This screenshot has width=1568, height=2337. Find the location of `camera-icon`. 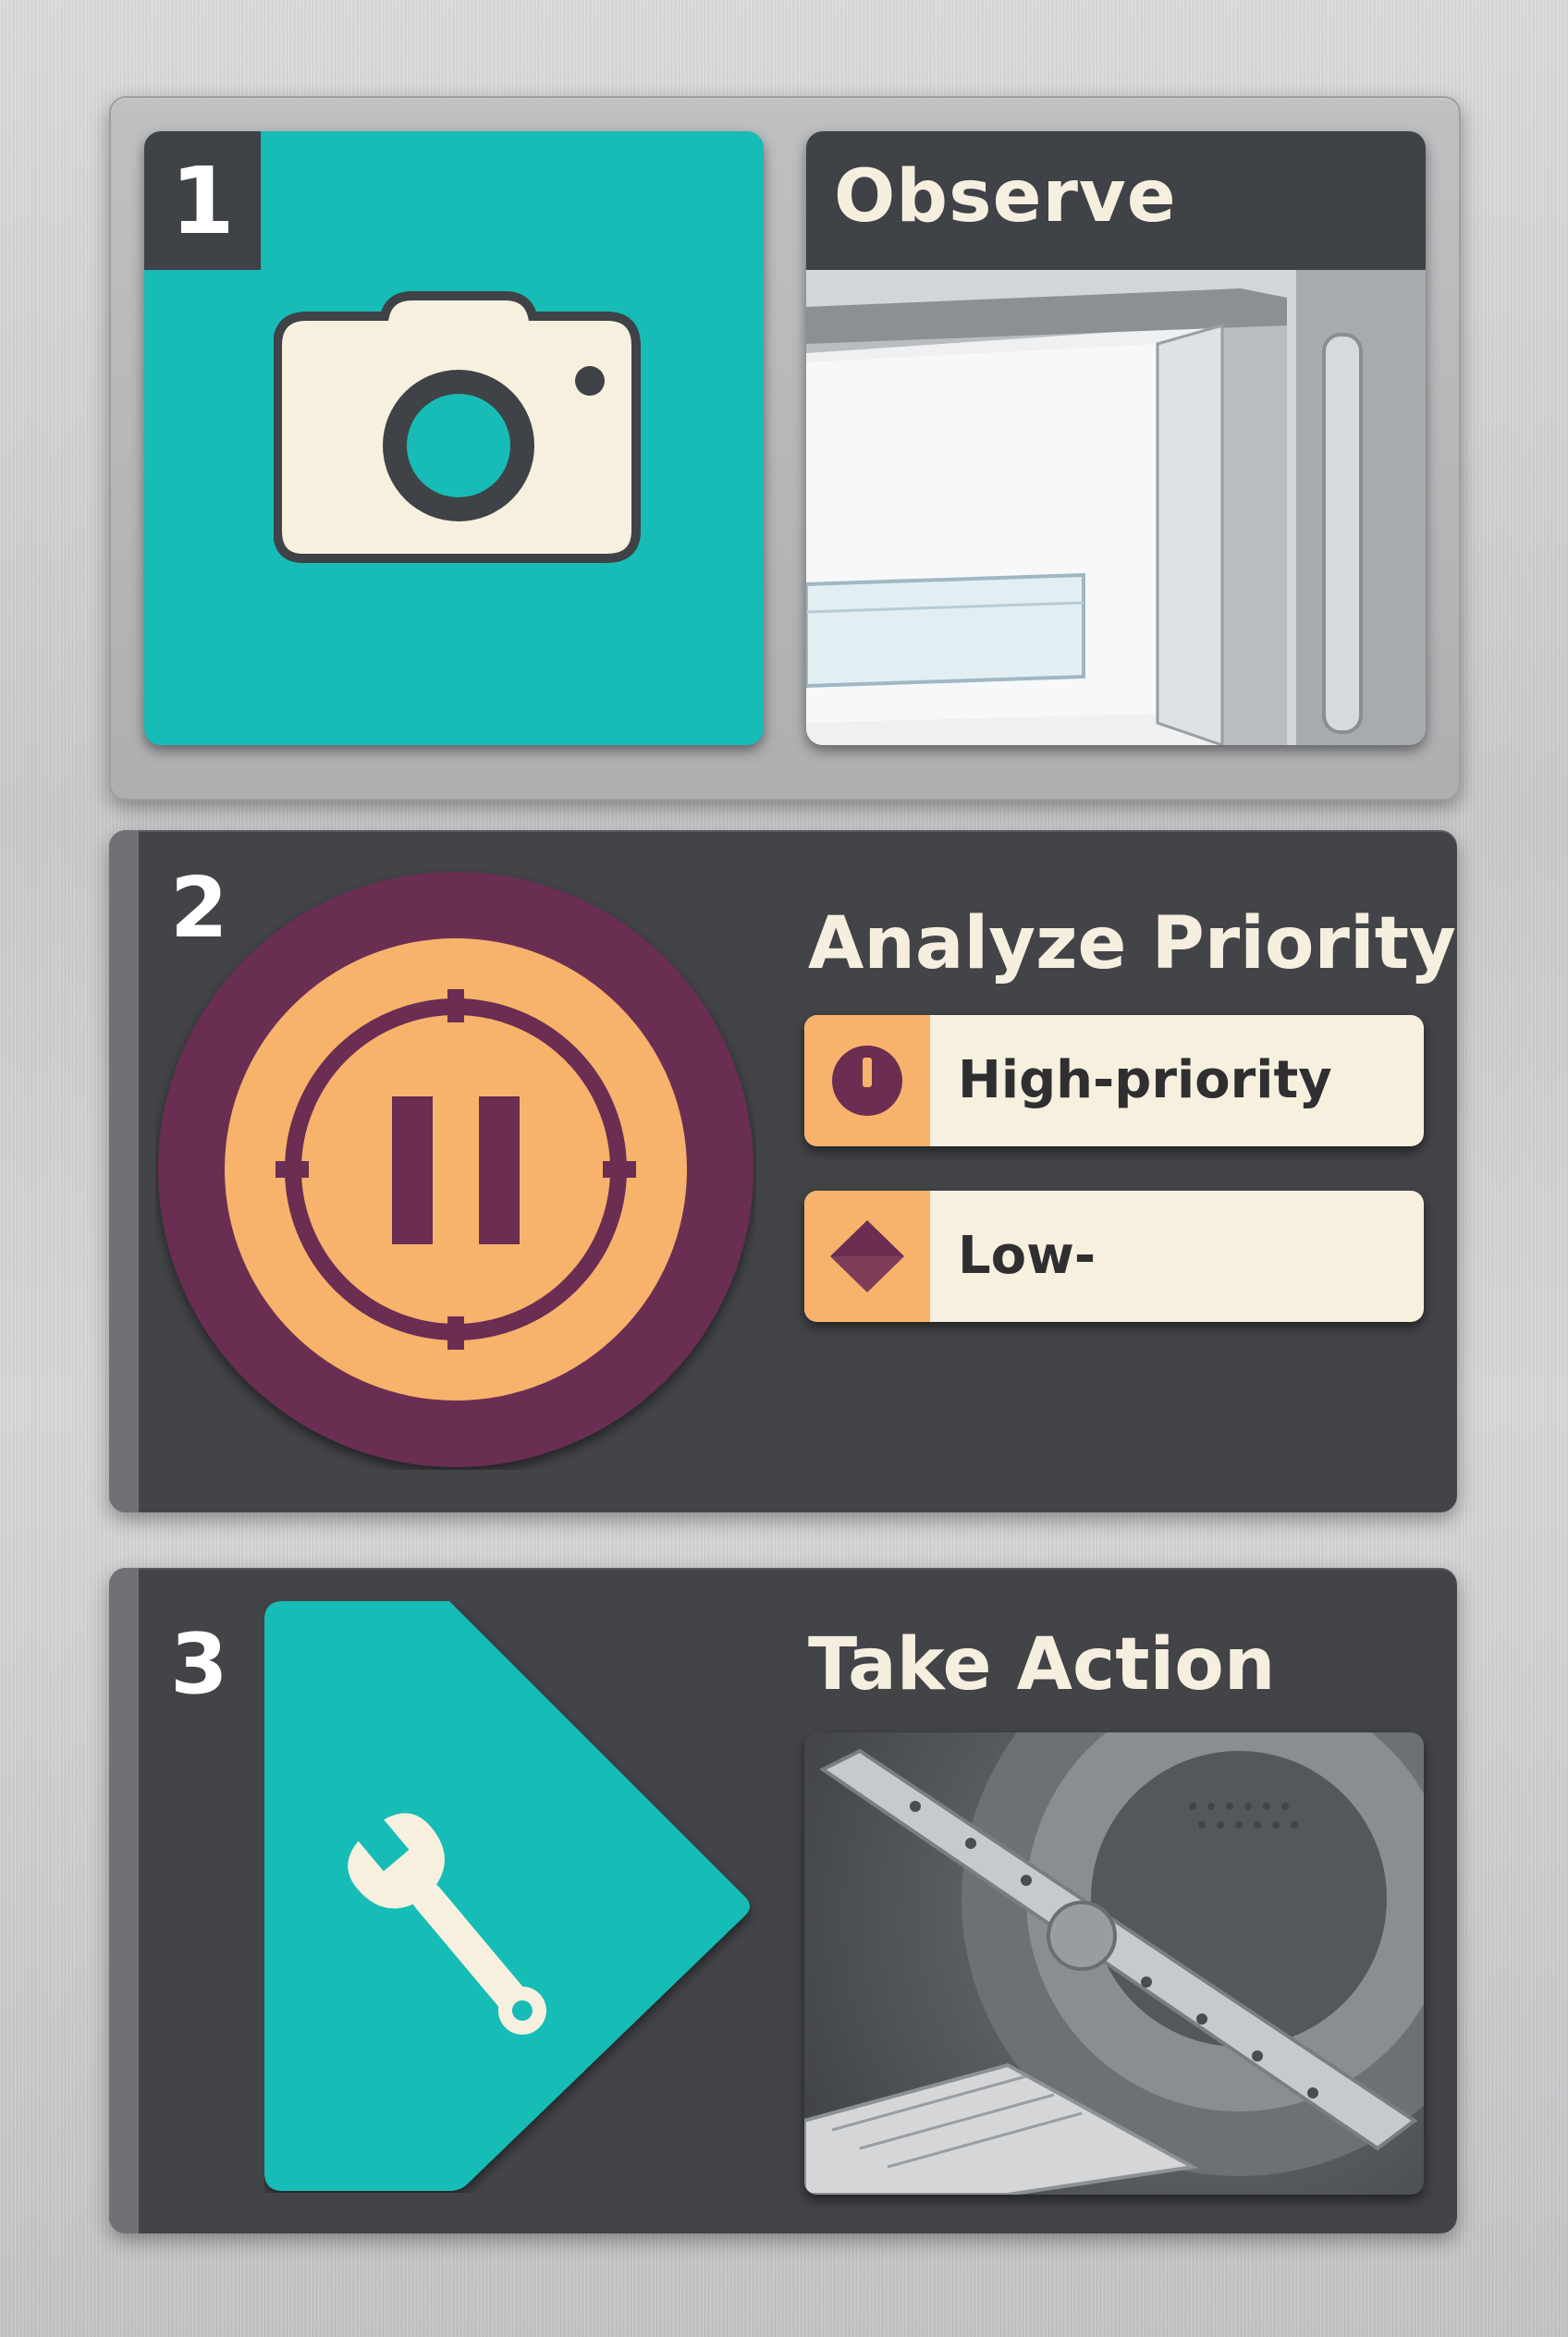

camera-icon is located at coordinates (458, 427).